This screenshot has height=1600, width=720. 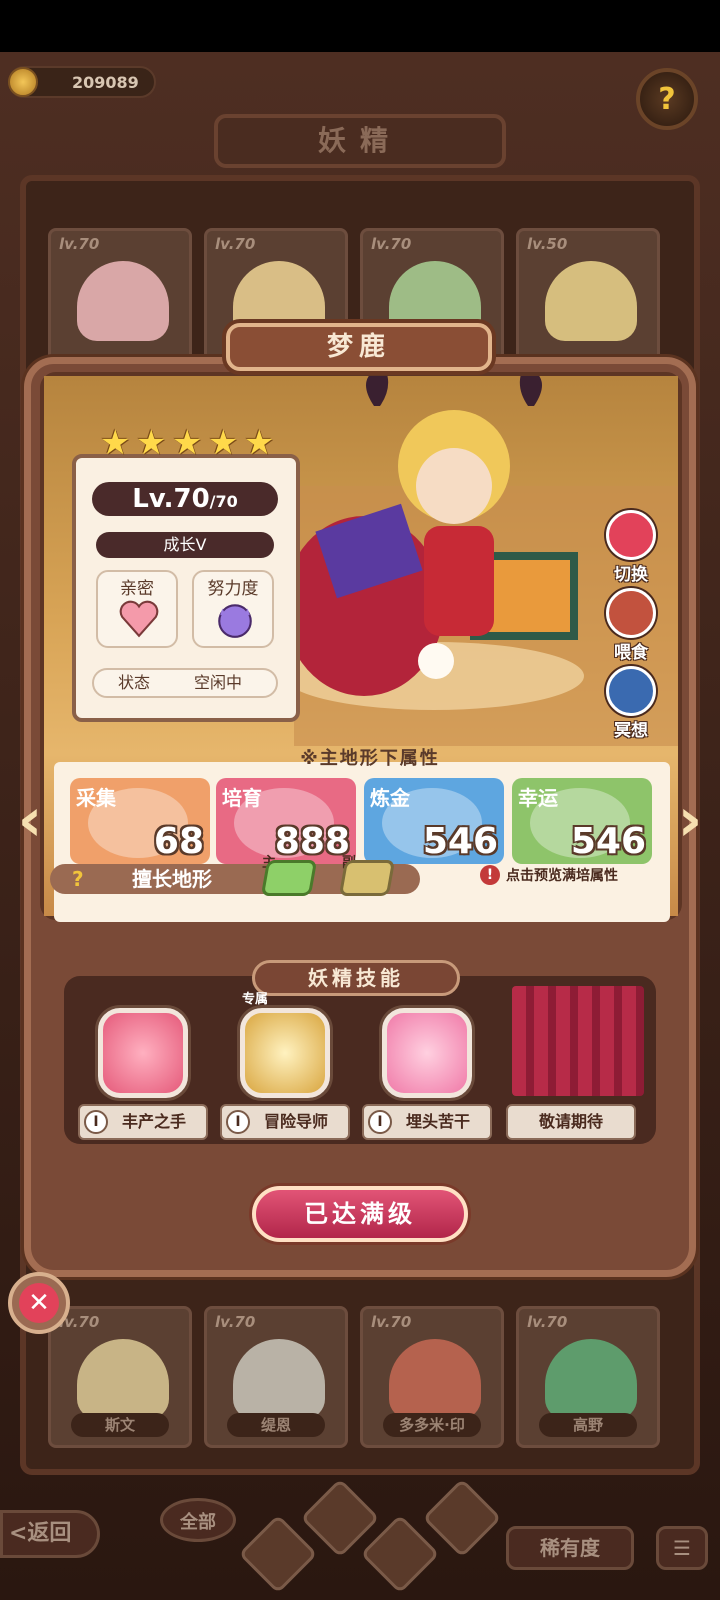 What do you see at coordinates (367, 878) in the screenshot?
I see `desert-terrain-icon` at bounding box center [367, 878].